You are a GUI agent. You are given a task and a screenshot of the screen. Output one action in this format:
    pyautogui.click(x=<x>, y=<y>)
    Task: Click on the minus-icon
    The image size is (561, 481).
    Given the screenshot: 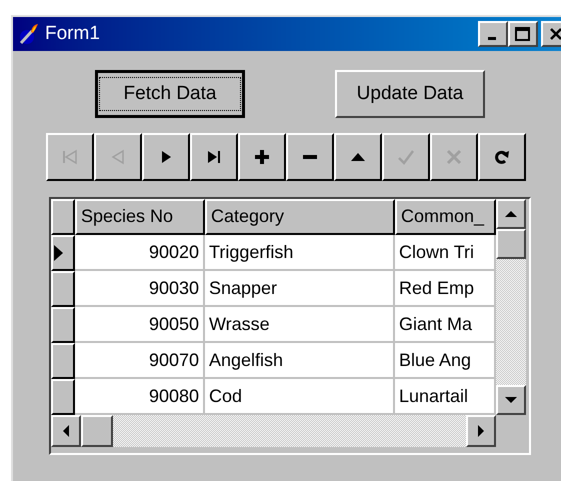 What is the action you would take?
    pyautogui.click(x=310, y=157)
    